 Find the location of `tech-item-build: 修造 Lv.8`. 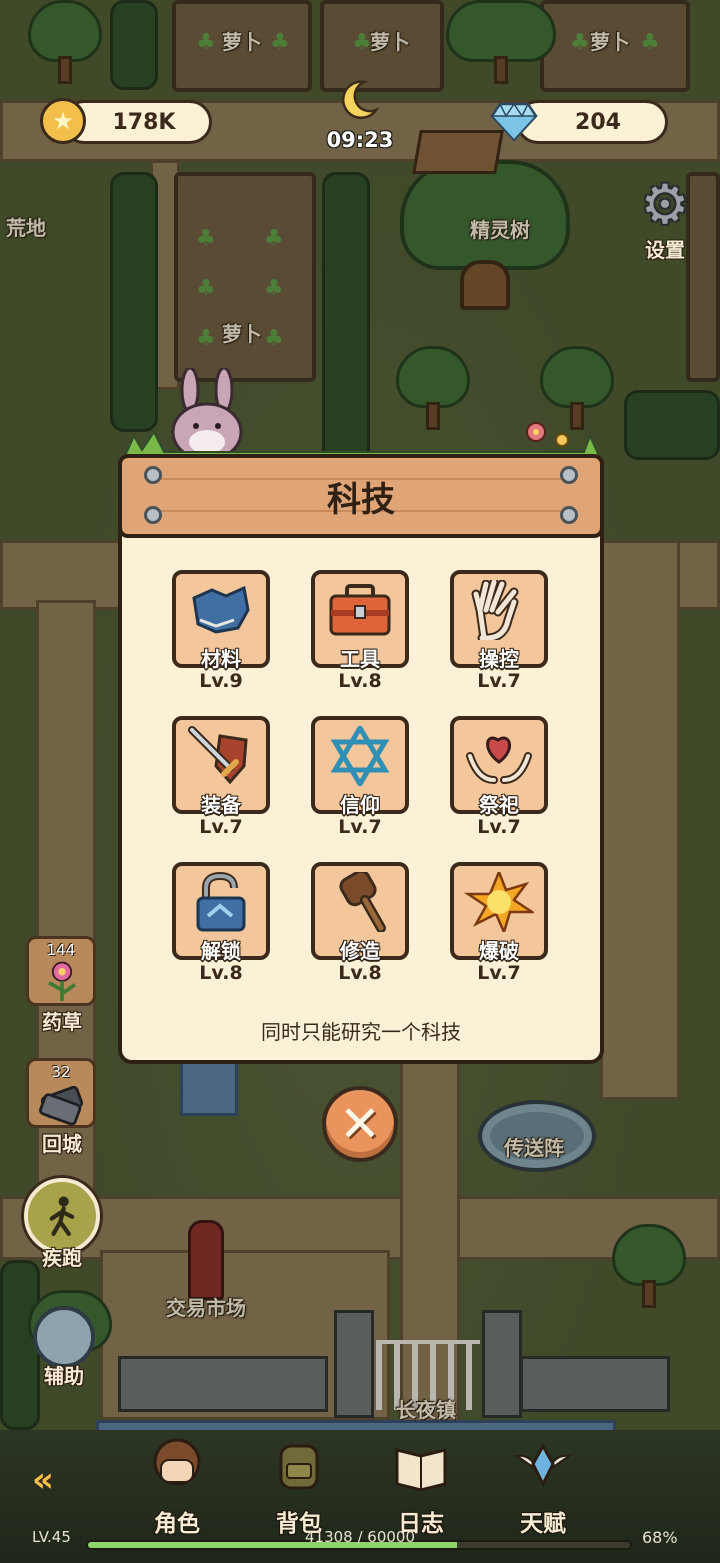

tech-item-build: 修造 Lv.8 is located at coordinates (360, 923).